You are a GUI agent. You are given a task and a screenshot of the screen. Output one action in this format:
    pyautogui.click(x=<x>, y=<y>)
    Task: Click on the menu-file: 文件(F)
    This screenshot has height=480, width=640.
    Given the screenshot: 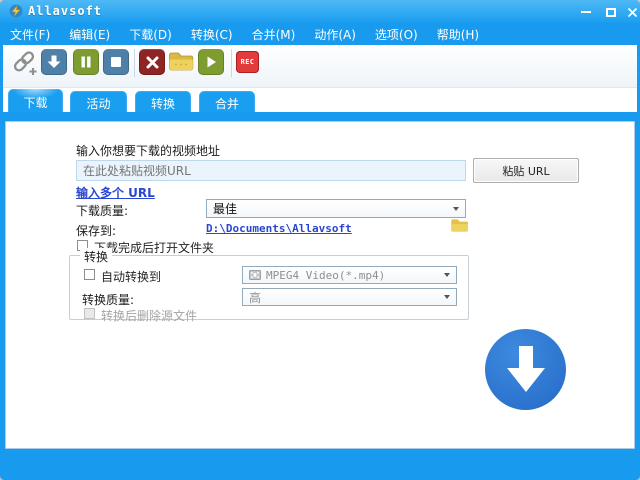 What is the action you would take?
    pyautogui.click(x=30, y=34)
    